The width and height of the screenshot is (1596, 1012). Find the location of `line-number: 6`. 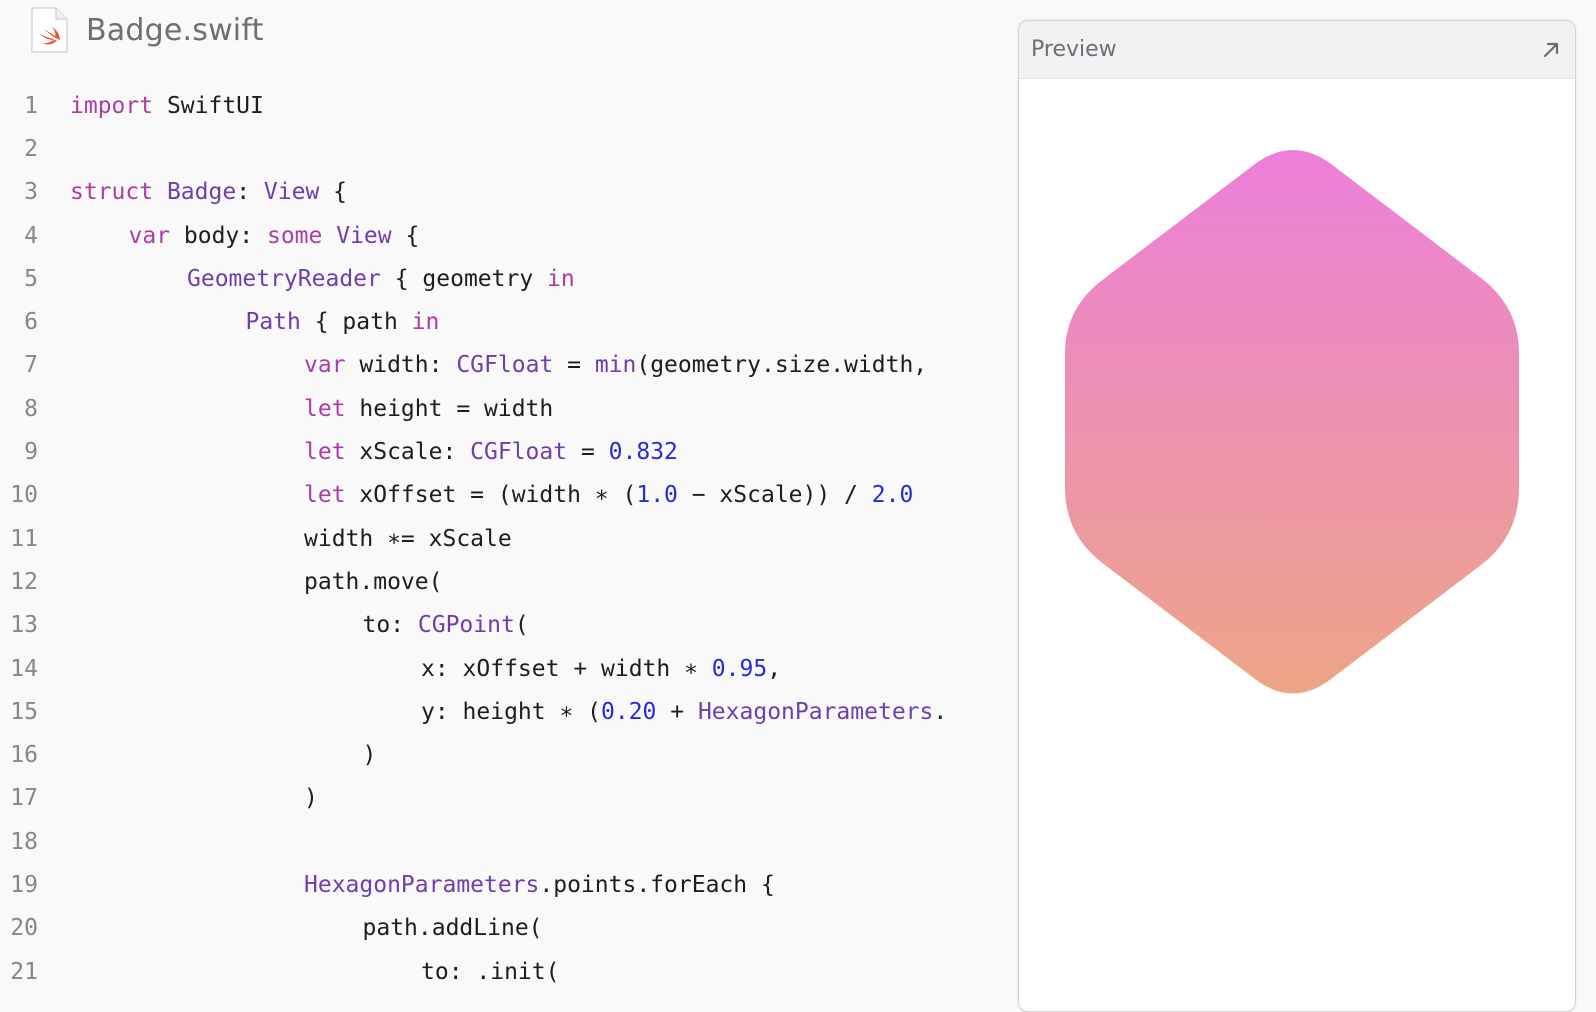

line-number: 6 is located at coordinates (31, 322).